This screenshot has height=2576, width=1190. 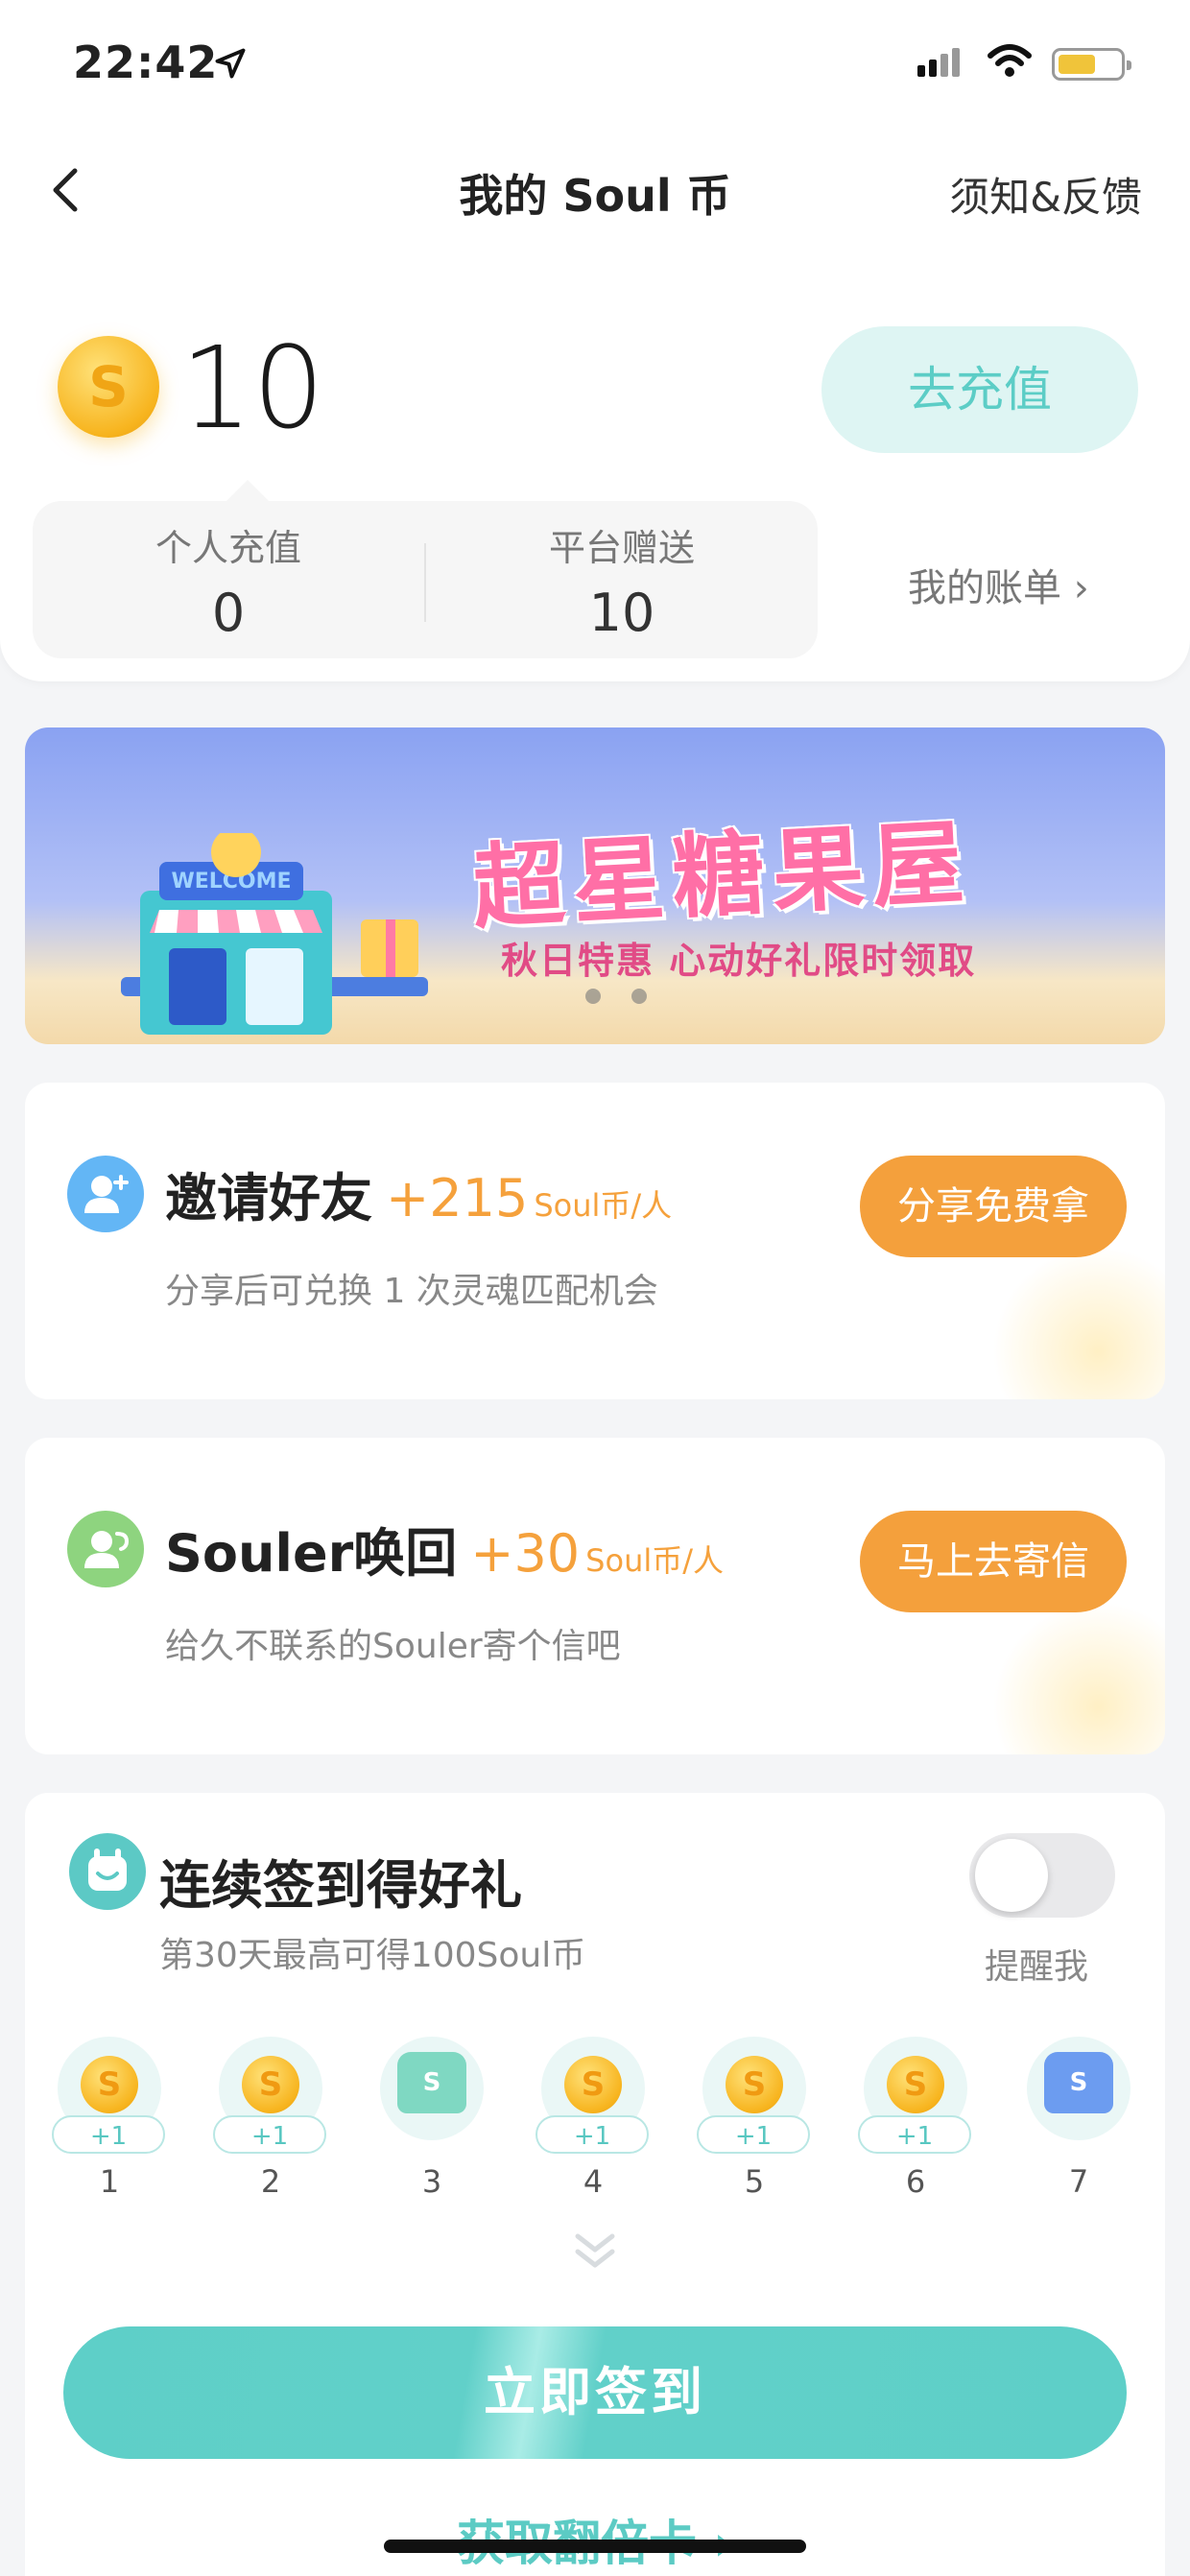 What do you see at coordinates (595, 2546) in the screenshot?
I see `home-indicator` at bounding box center [595, 2546].